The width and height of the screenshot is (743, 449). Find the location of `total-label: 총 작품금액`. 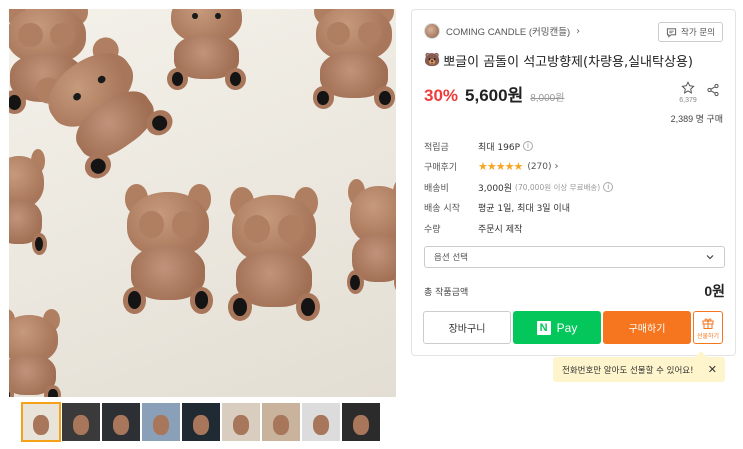

total-label: 총 작품금액 is located at coordinates (446, 292).